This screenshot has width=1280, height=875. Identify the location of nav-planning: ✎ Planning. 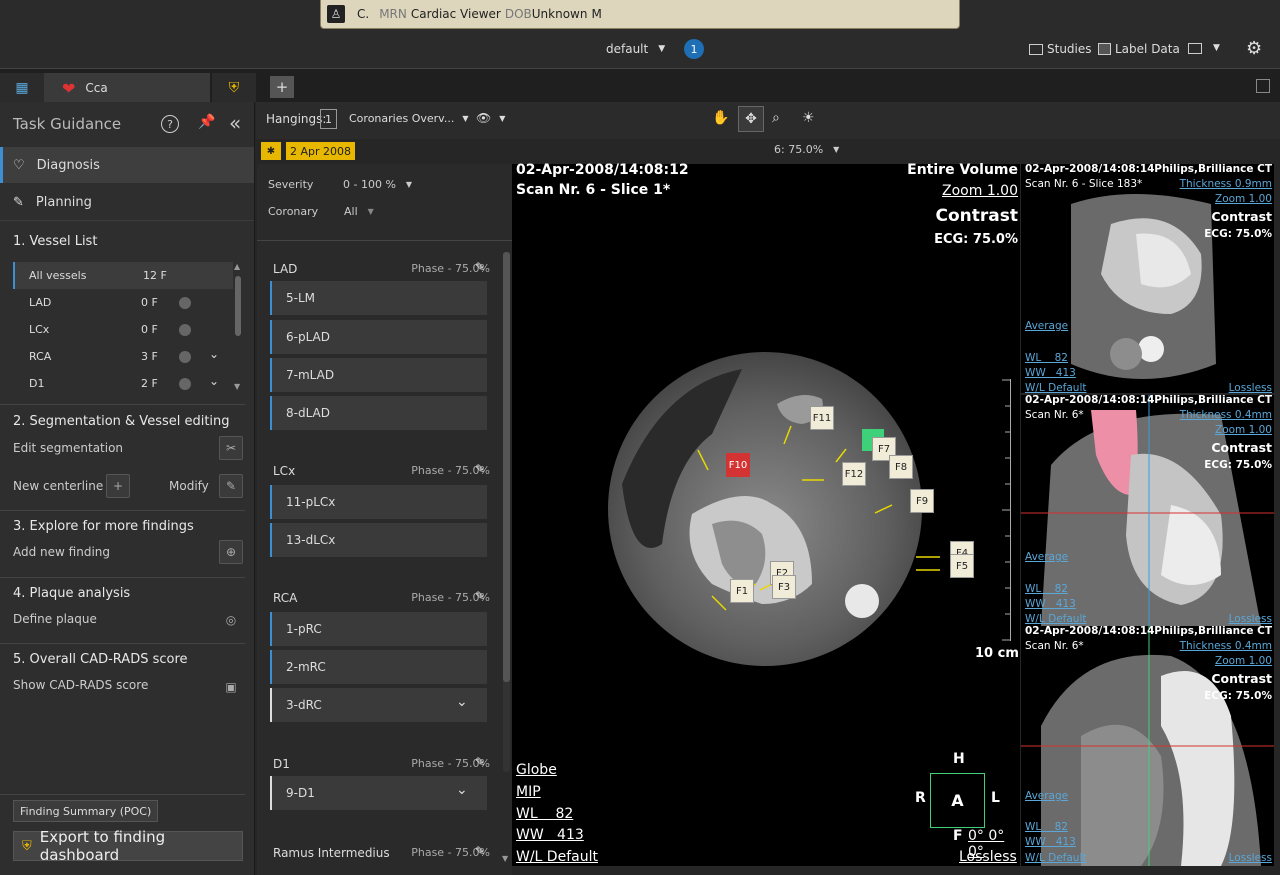
(127, 202).